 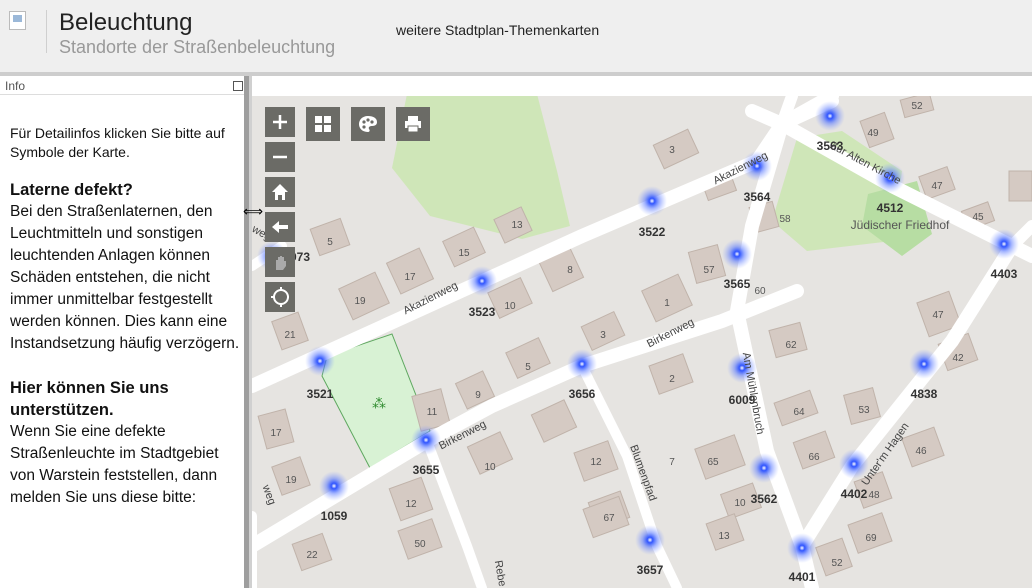 I want to click on house-number-label: 64, so click(x=799, y=412).